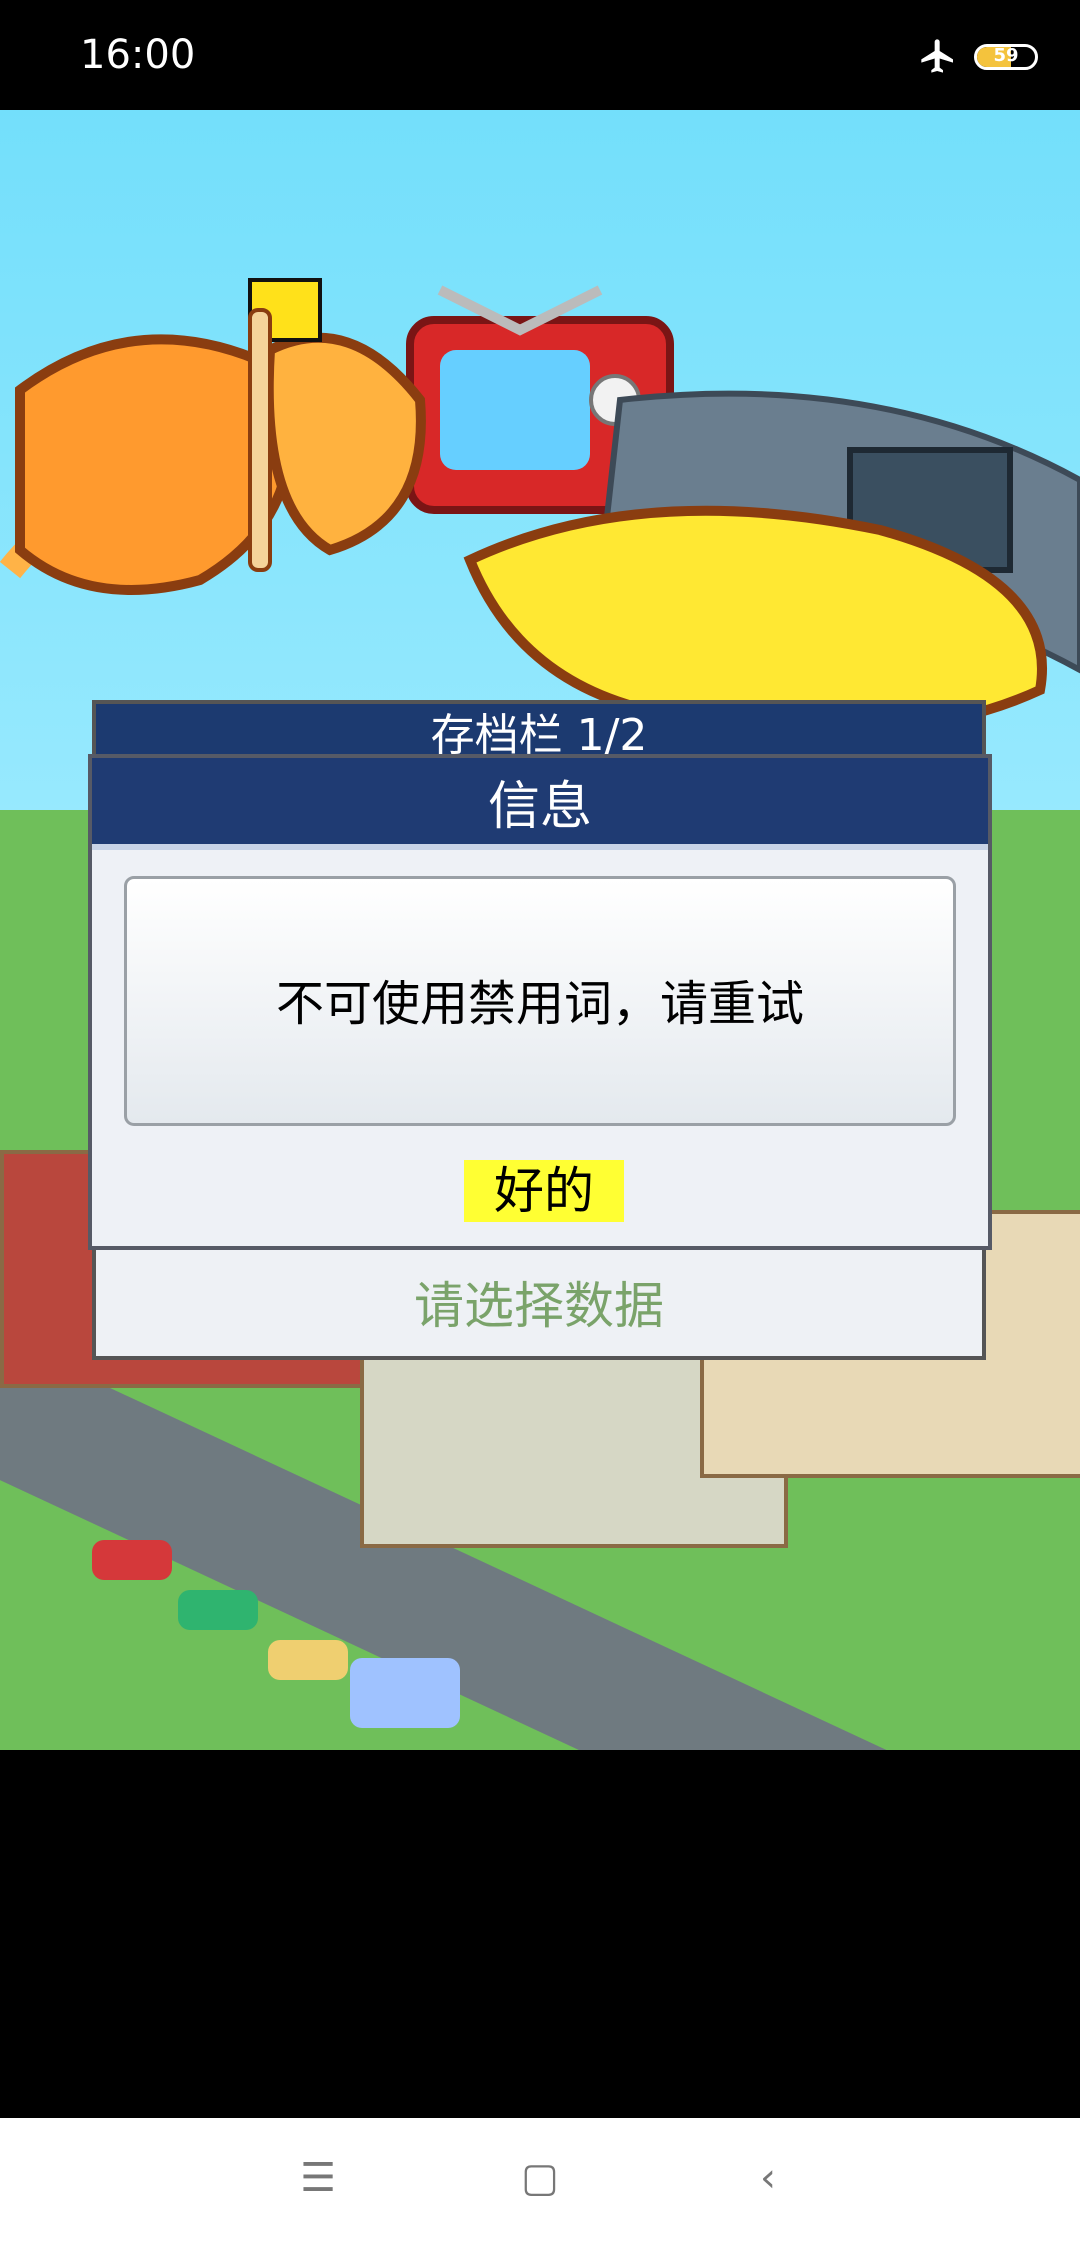  I want to click on status-bar: 16:00 59, so click(540, 55).